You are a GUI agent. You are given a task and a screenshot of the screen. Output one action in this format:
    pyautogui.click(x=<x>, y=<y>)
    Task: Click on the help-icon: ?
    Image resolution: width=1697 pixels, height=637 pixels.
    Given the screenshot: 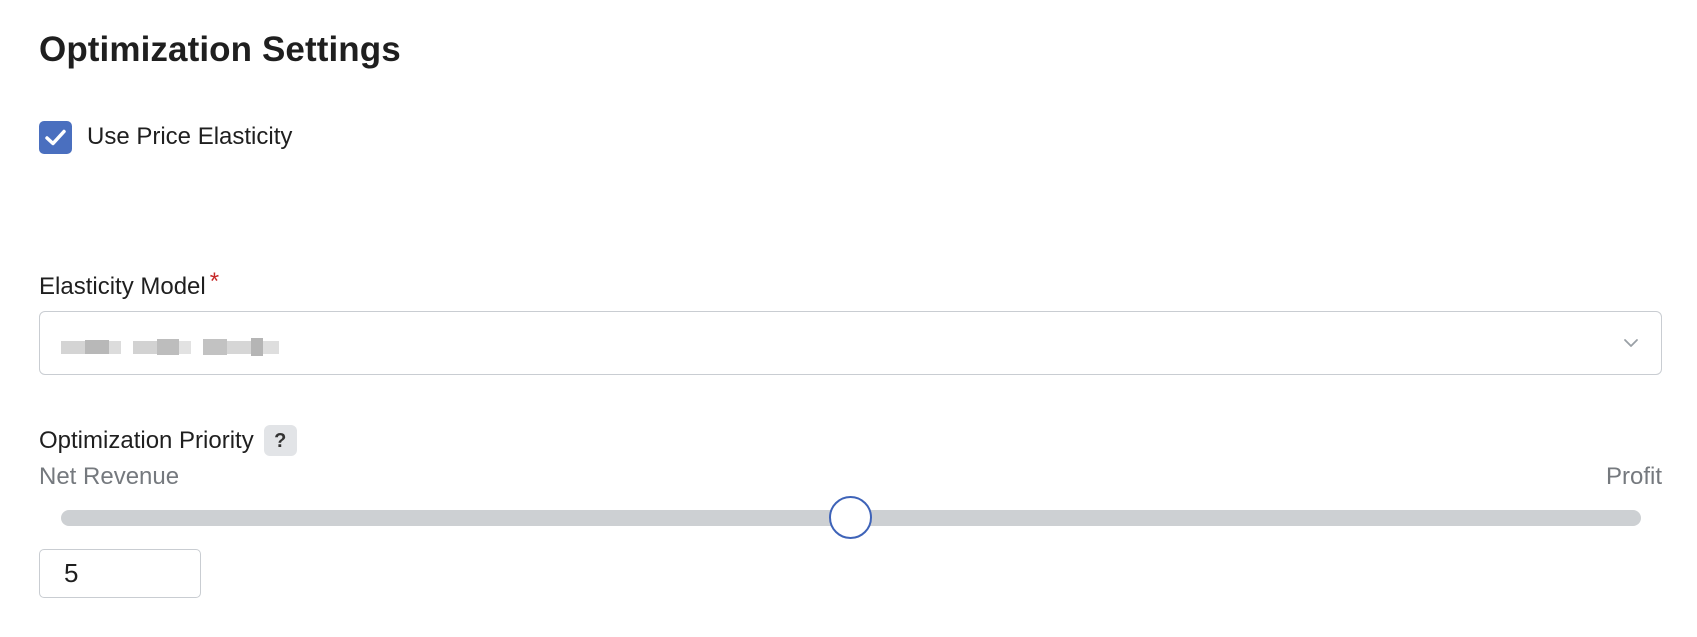 What is the action you would take?
    pyautogui.click(x=280, y=440)
    